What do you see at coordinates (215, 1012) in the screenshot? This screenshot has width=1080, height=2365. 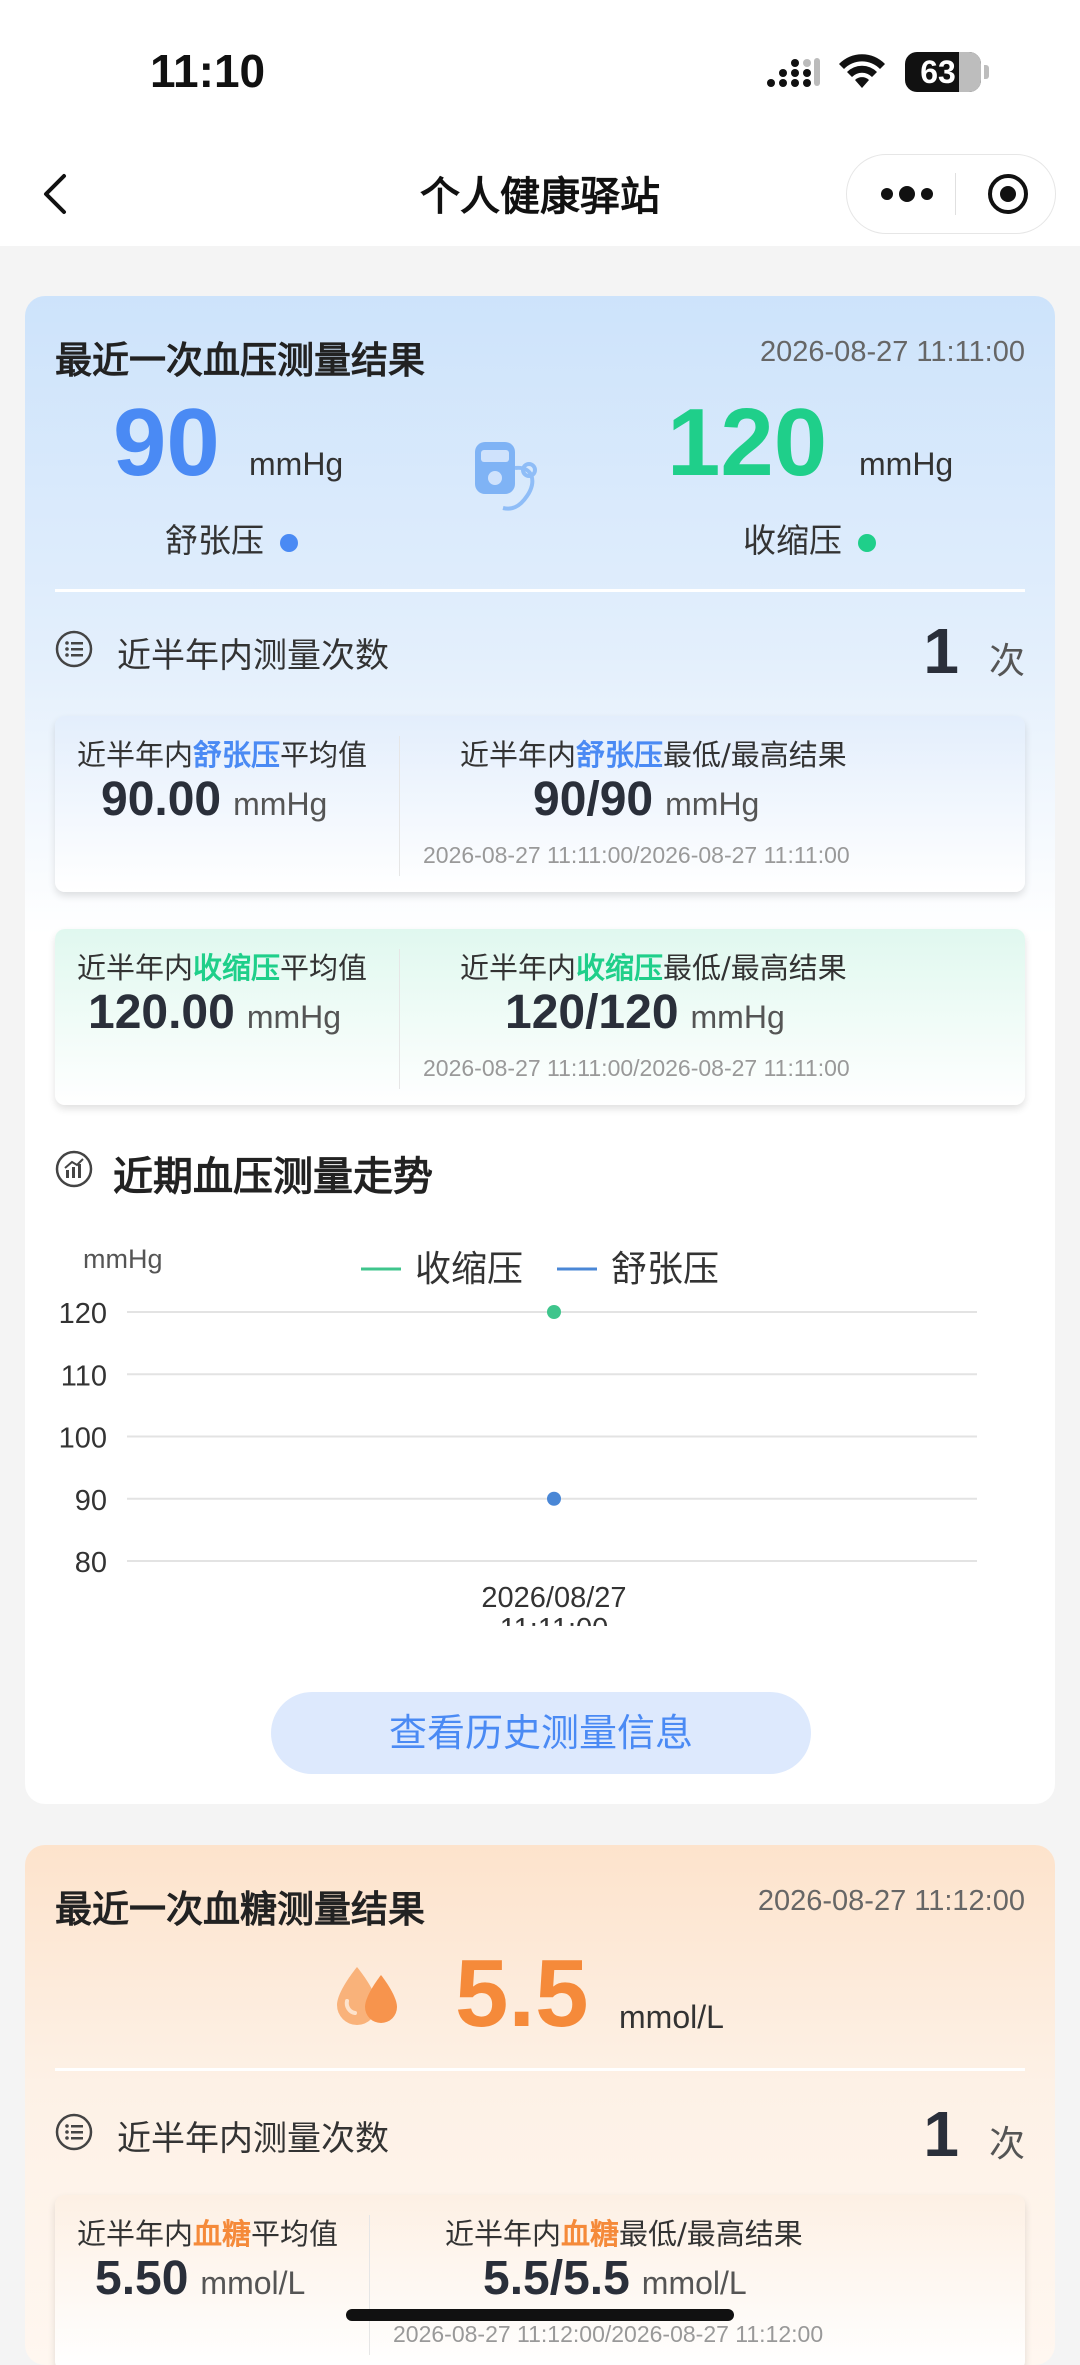 I see `systolic-avg-value: 120.00 mmHg` at bounding box center [215, 1012].